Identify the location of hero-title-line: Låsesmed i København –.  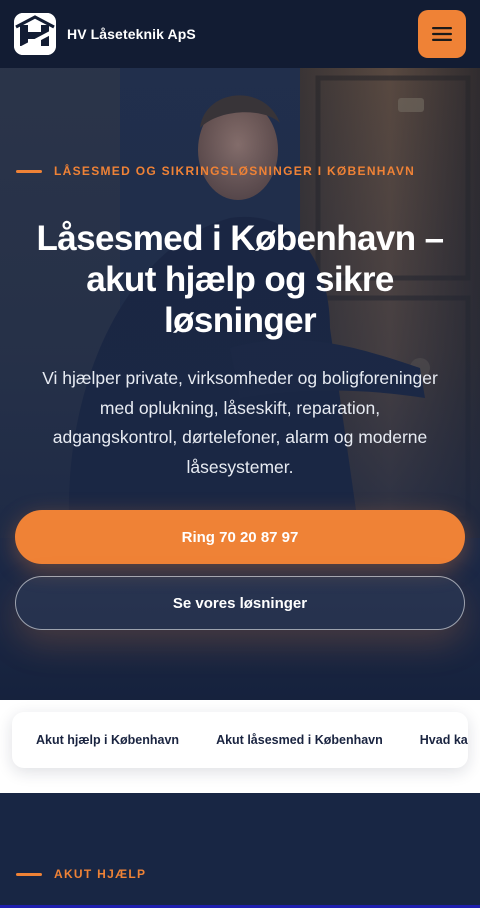
(240, 238).